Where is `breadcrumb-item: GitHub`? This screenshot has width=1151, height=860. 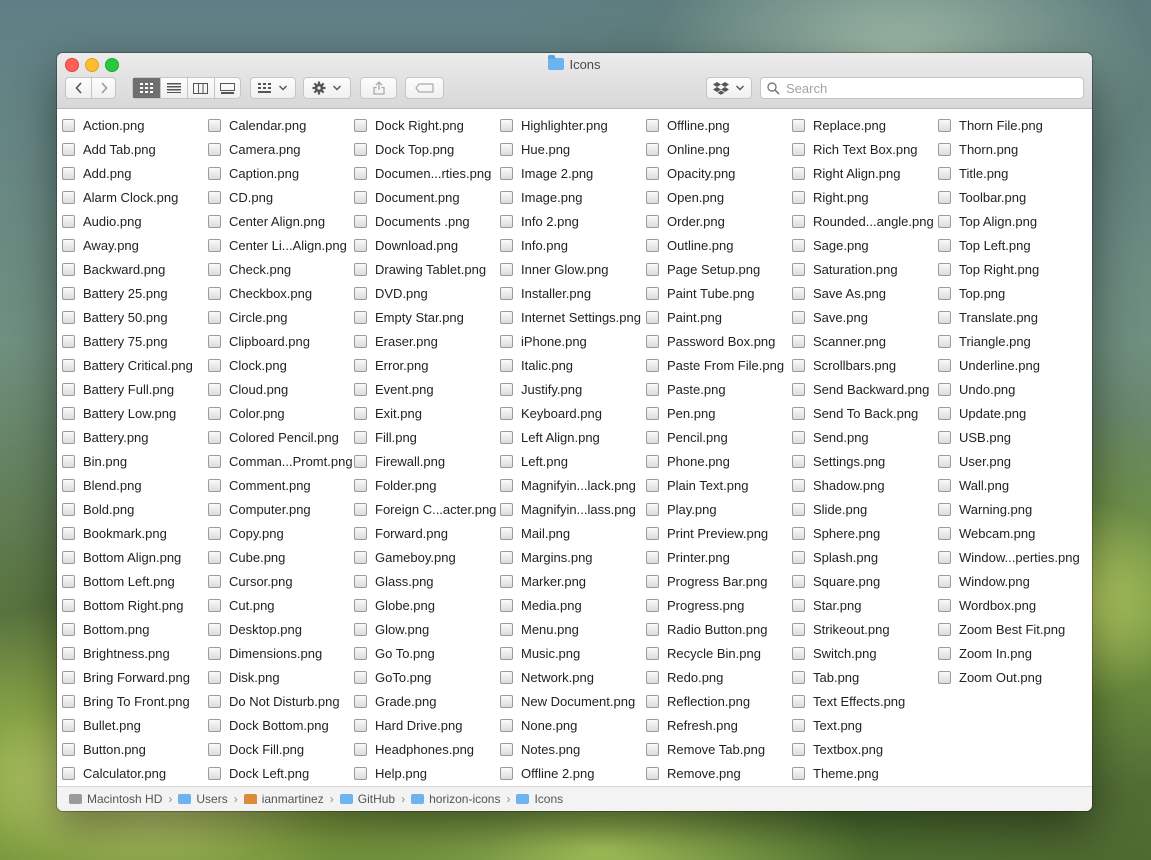 breadcrumb-item: GitHub is located at coordinates (367, 799).